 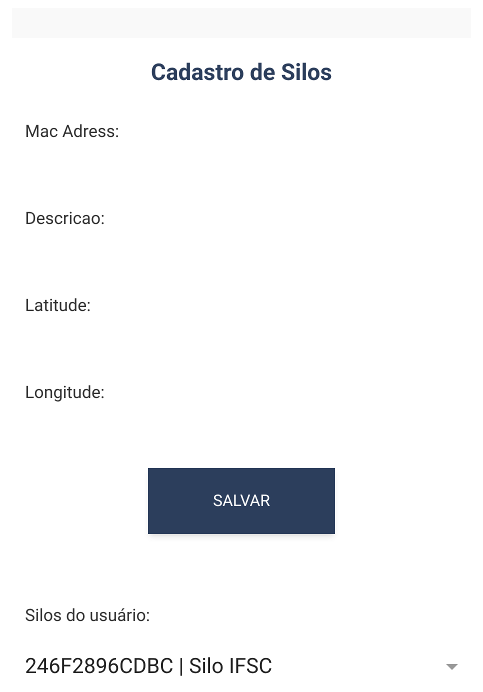 I want to click on section-label: Silos do usuário:, so click(x=88, y=616).